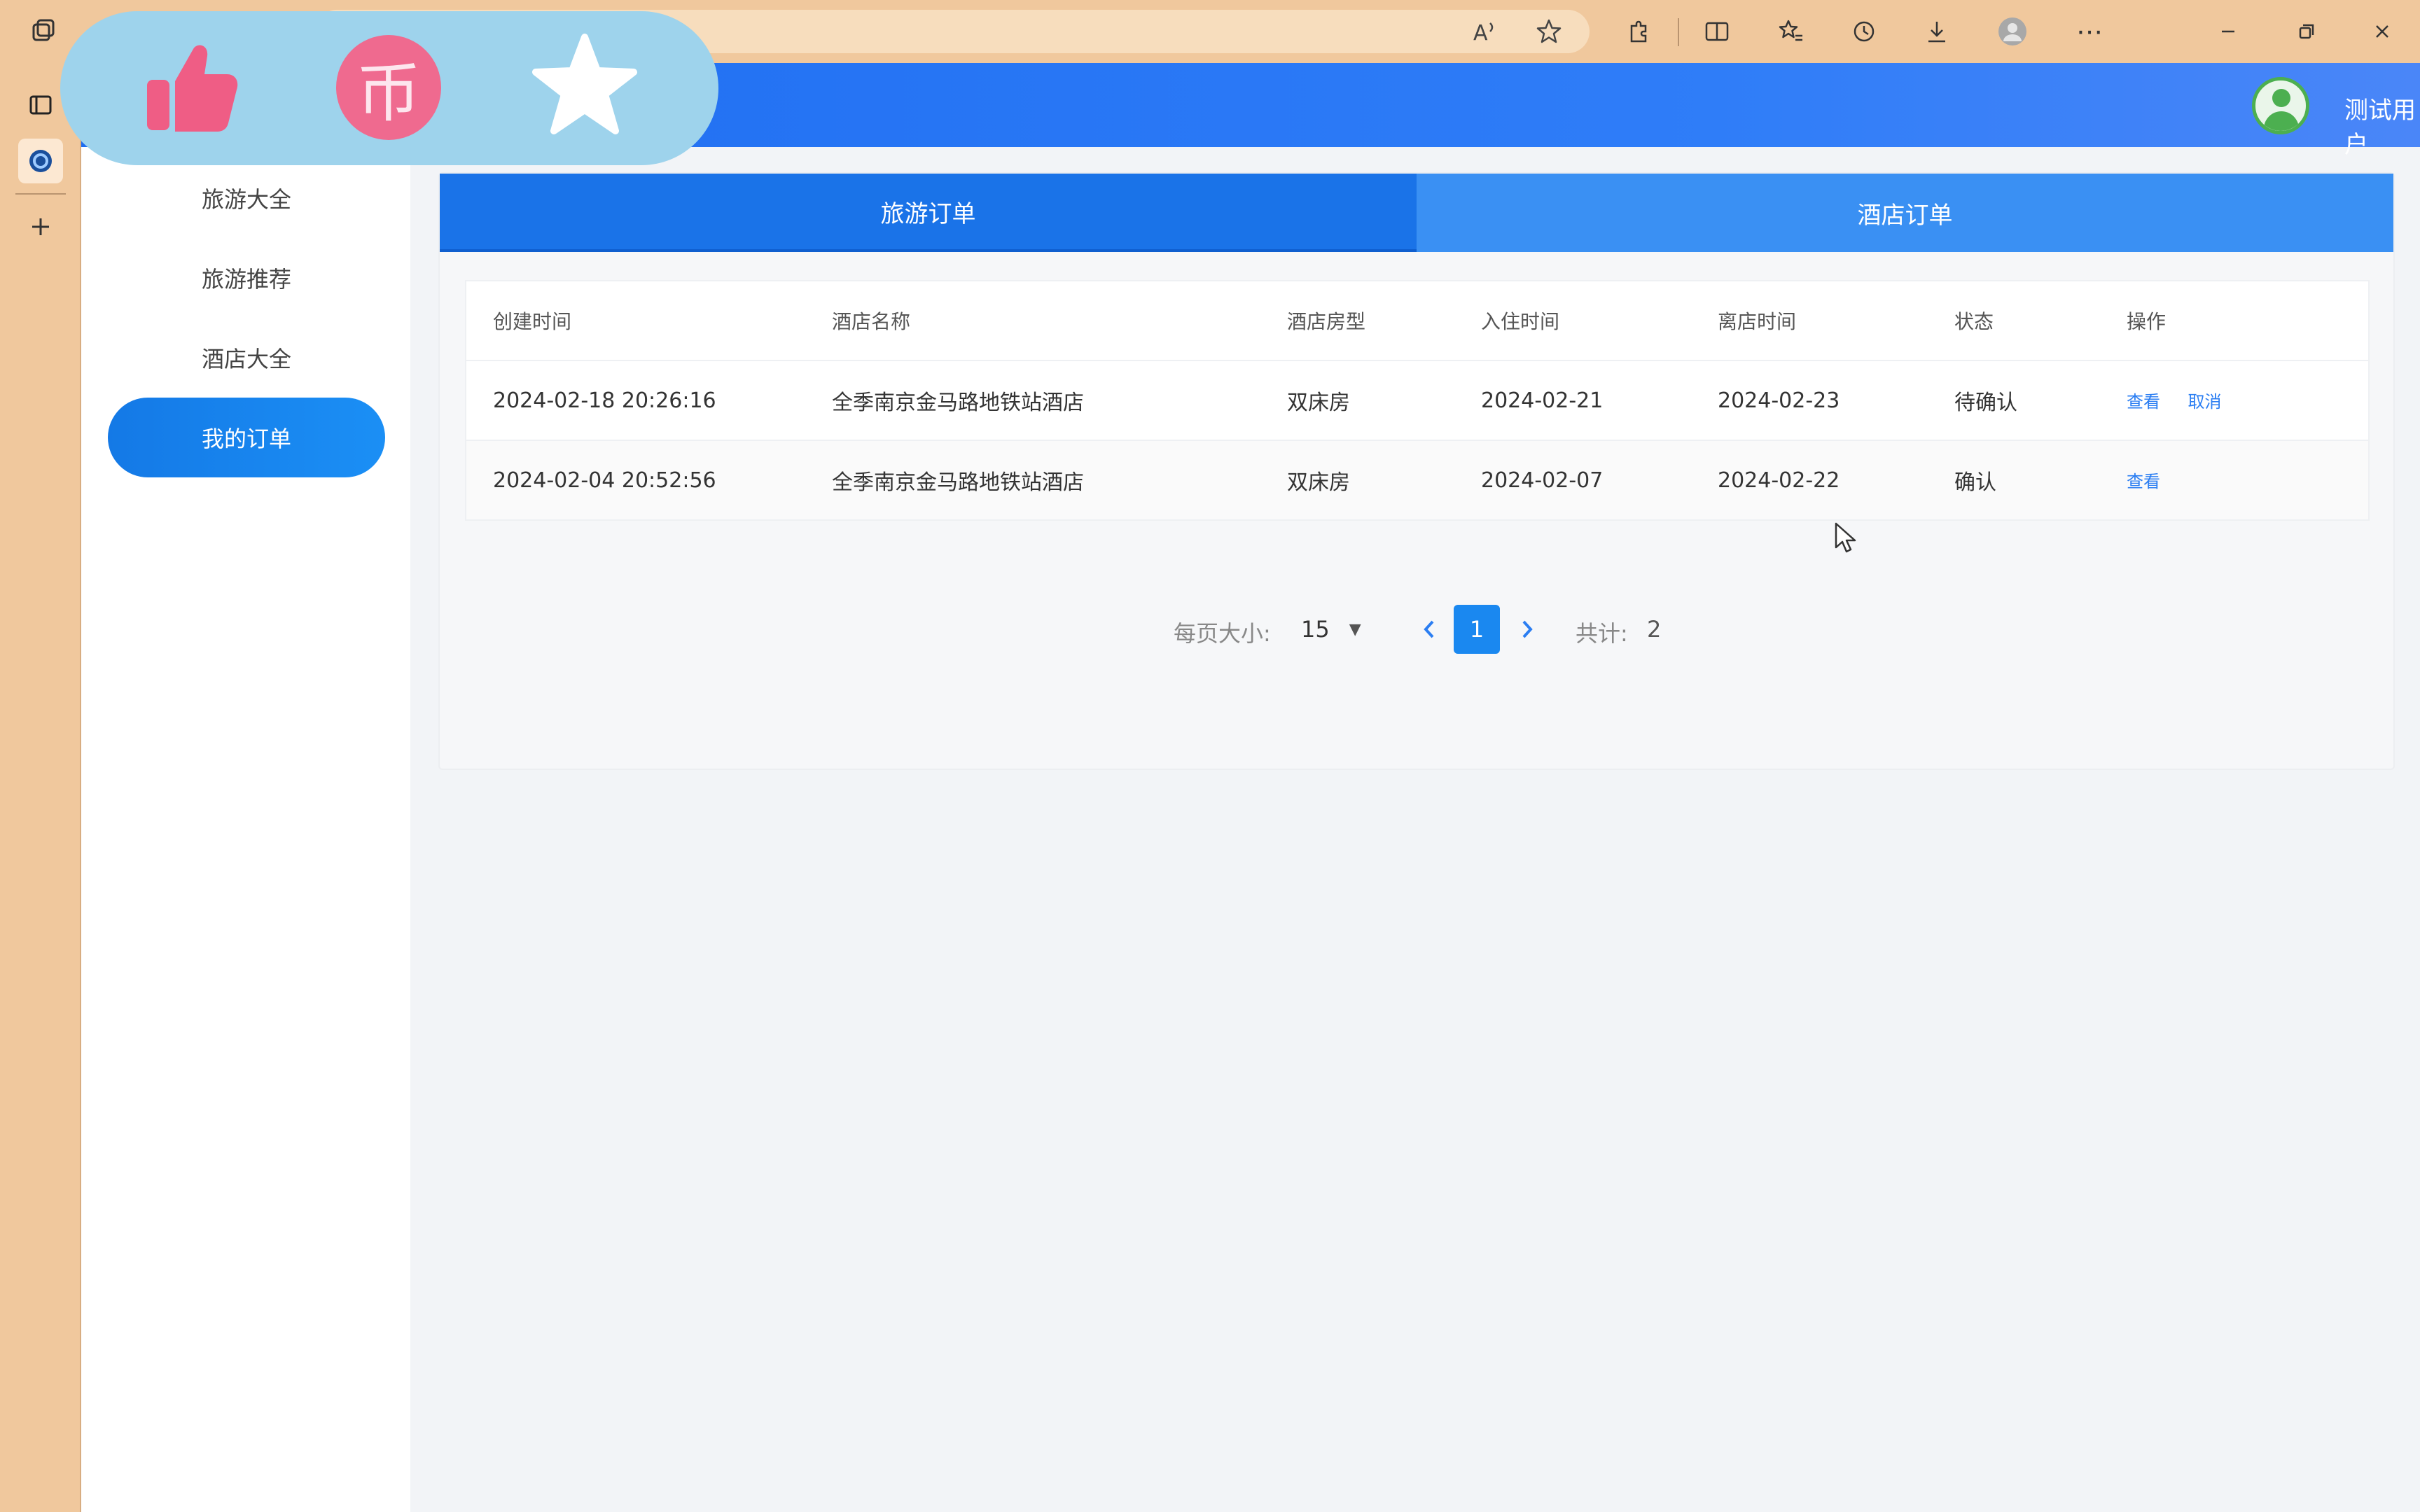 The image size is (2420, 1512). I want to click on profile-icon, so click(2012, 31).